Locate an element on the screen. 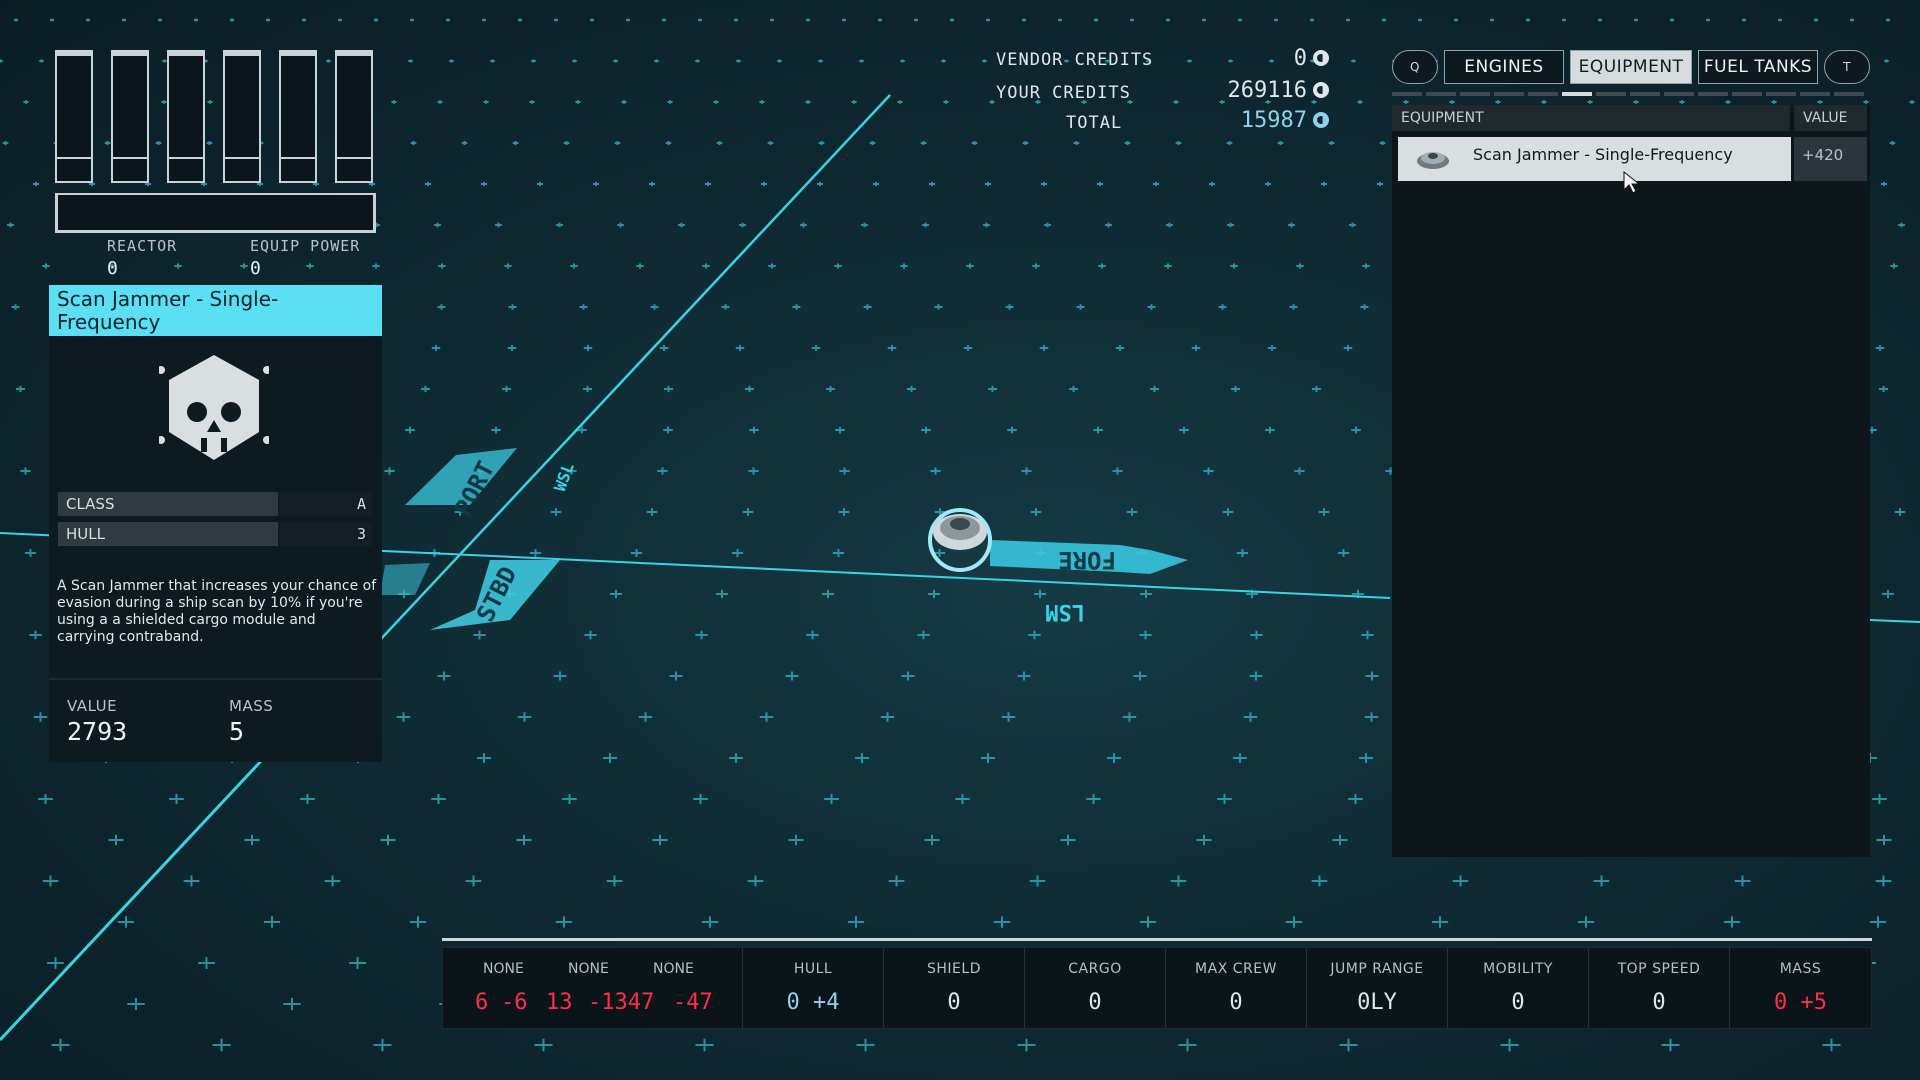  tab-engines: ENGINES is located at coordinates (1504, 67).